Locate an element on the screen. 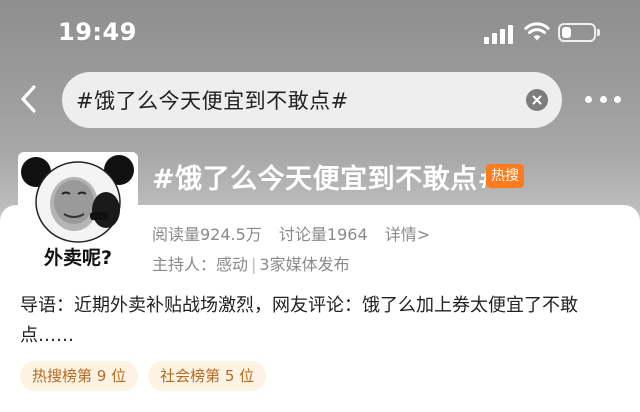 The height and width of the screenshot is (412, 640). avatar-caption: 外卖呢? is located at coordinates (78, 258).